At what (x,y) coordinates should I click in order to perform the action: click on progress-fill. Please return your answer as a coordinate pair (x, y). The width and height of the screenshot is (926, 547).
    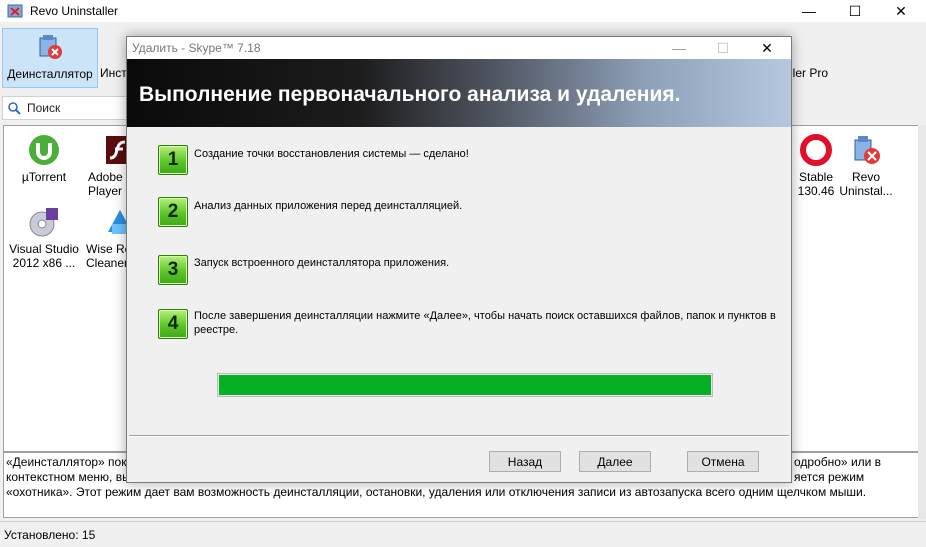
    Looking at the image, I should click on (465, 385).